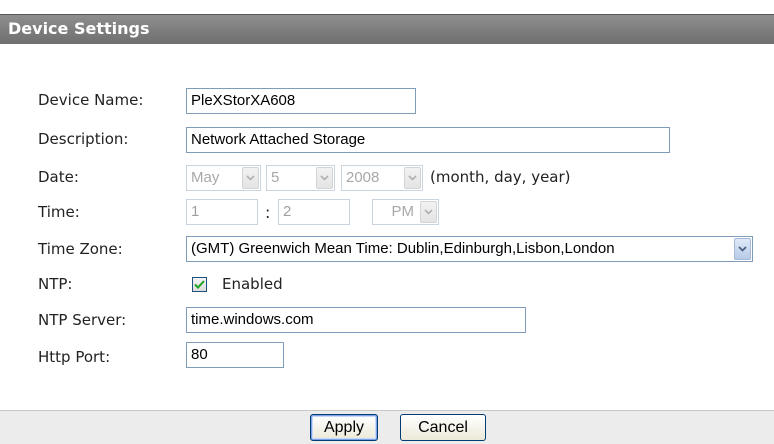 The image size is (774, 444). What do you see at coordinates (74, 357) in the screenshot?
I see `http-port-label: Http Port:` at bounding box center [74, 357].